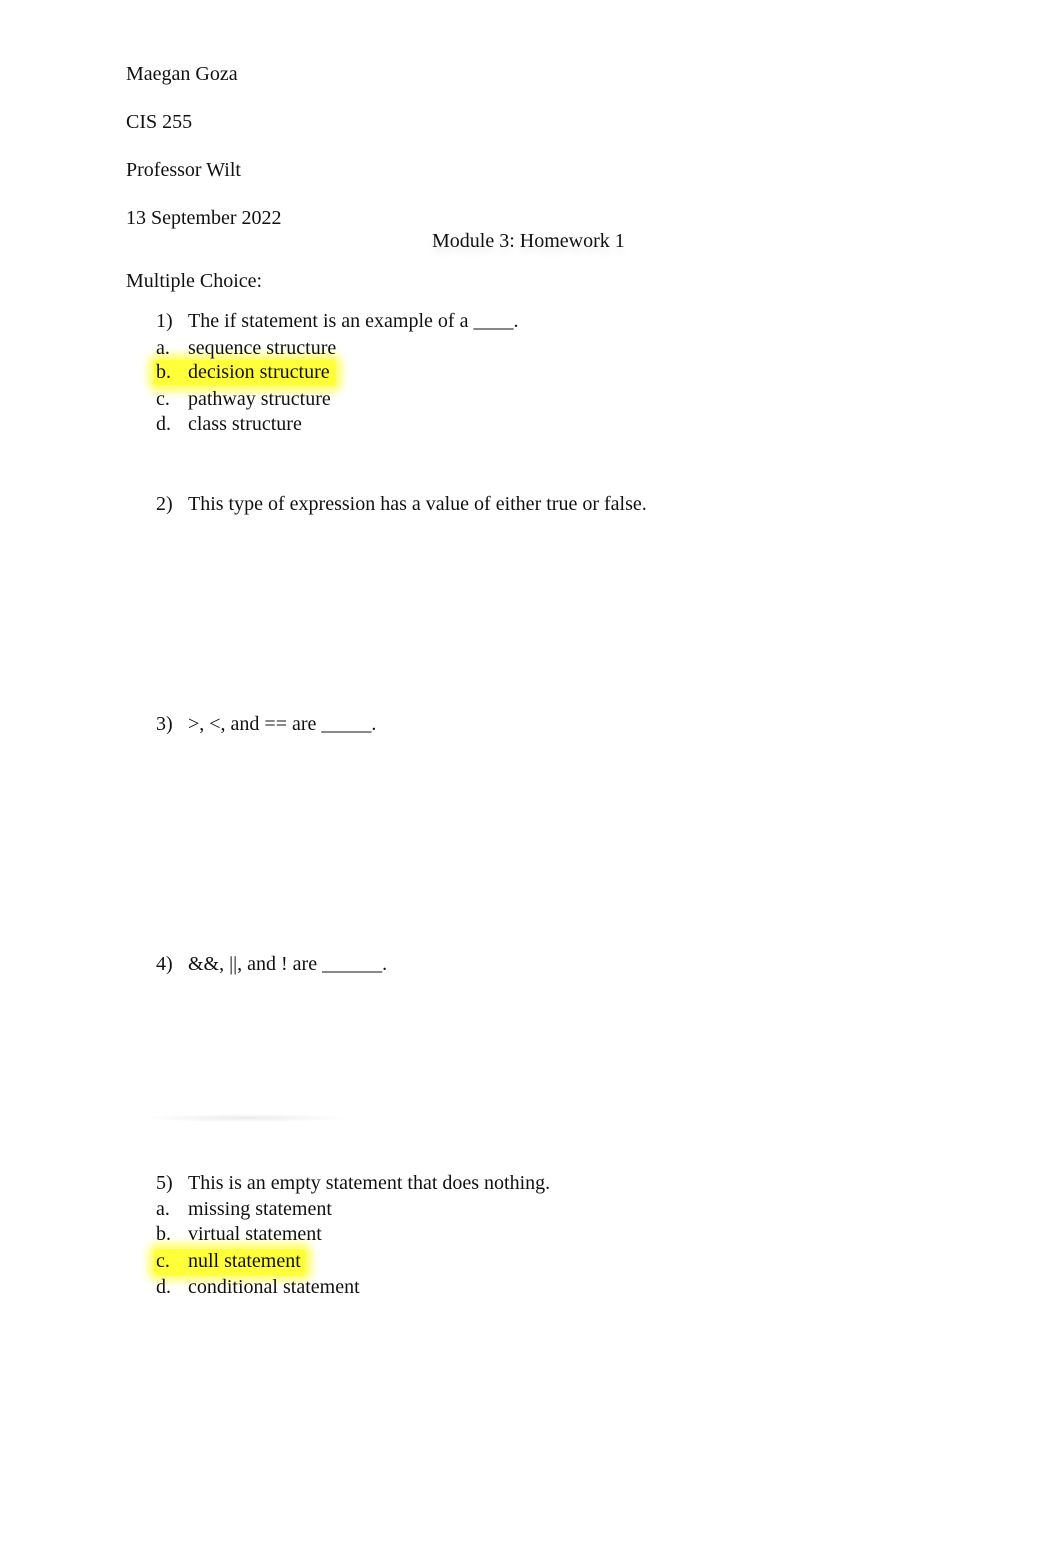 This screenshot has height=1561, width=1062. Describe the element at coordinates (259, 399) in the screenshot. I see `option-text: pathway structure` at that location.